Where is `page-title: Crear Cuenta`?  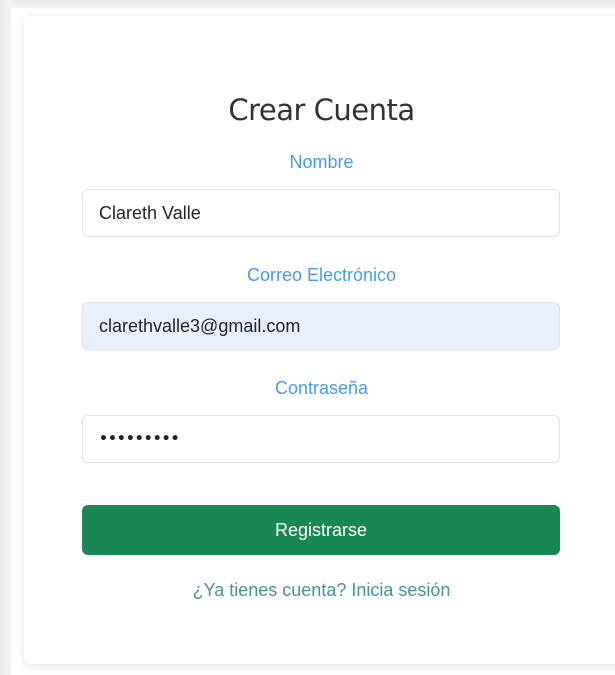
page-title: Crear Cuenta is located at coordinates (321, 110).